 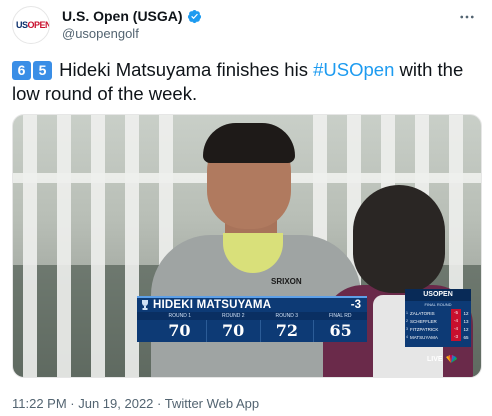 I want to click on leaderboard-to-par: -5, so click(x=456, y=313).